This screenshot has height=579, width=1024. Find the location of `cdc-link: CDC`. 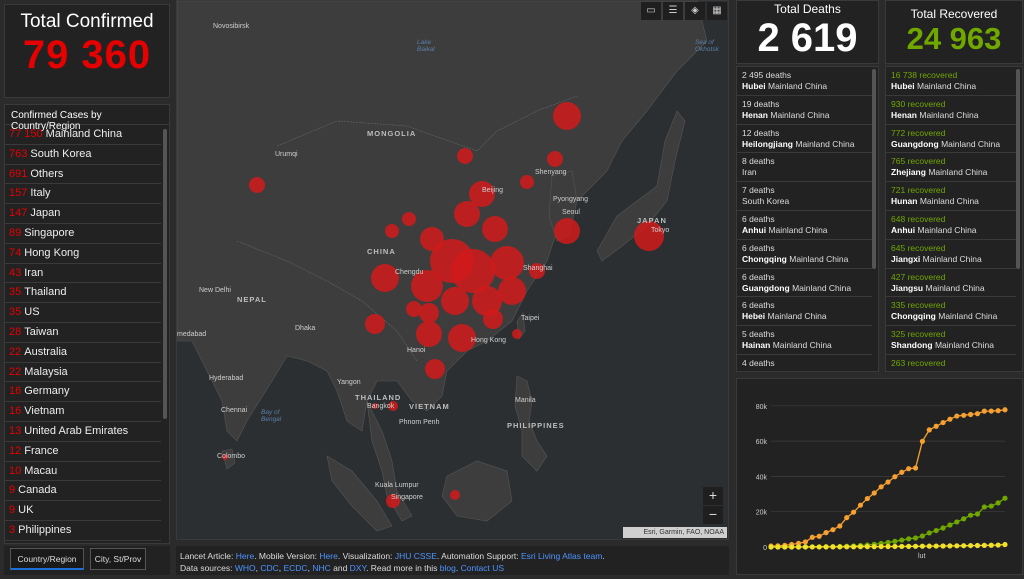

cdc-link: CDC is located at coordinates (269, 568).